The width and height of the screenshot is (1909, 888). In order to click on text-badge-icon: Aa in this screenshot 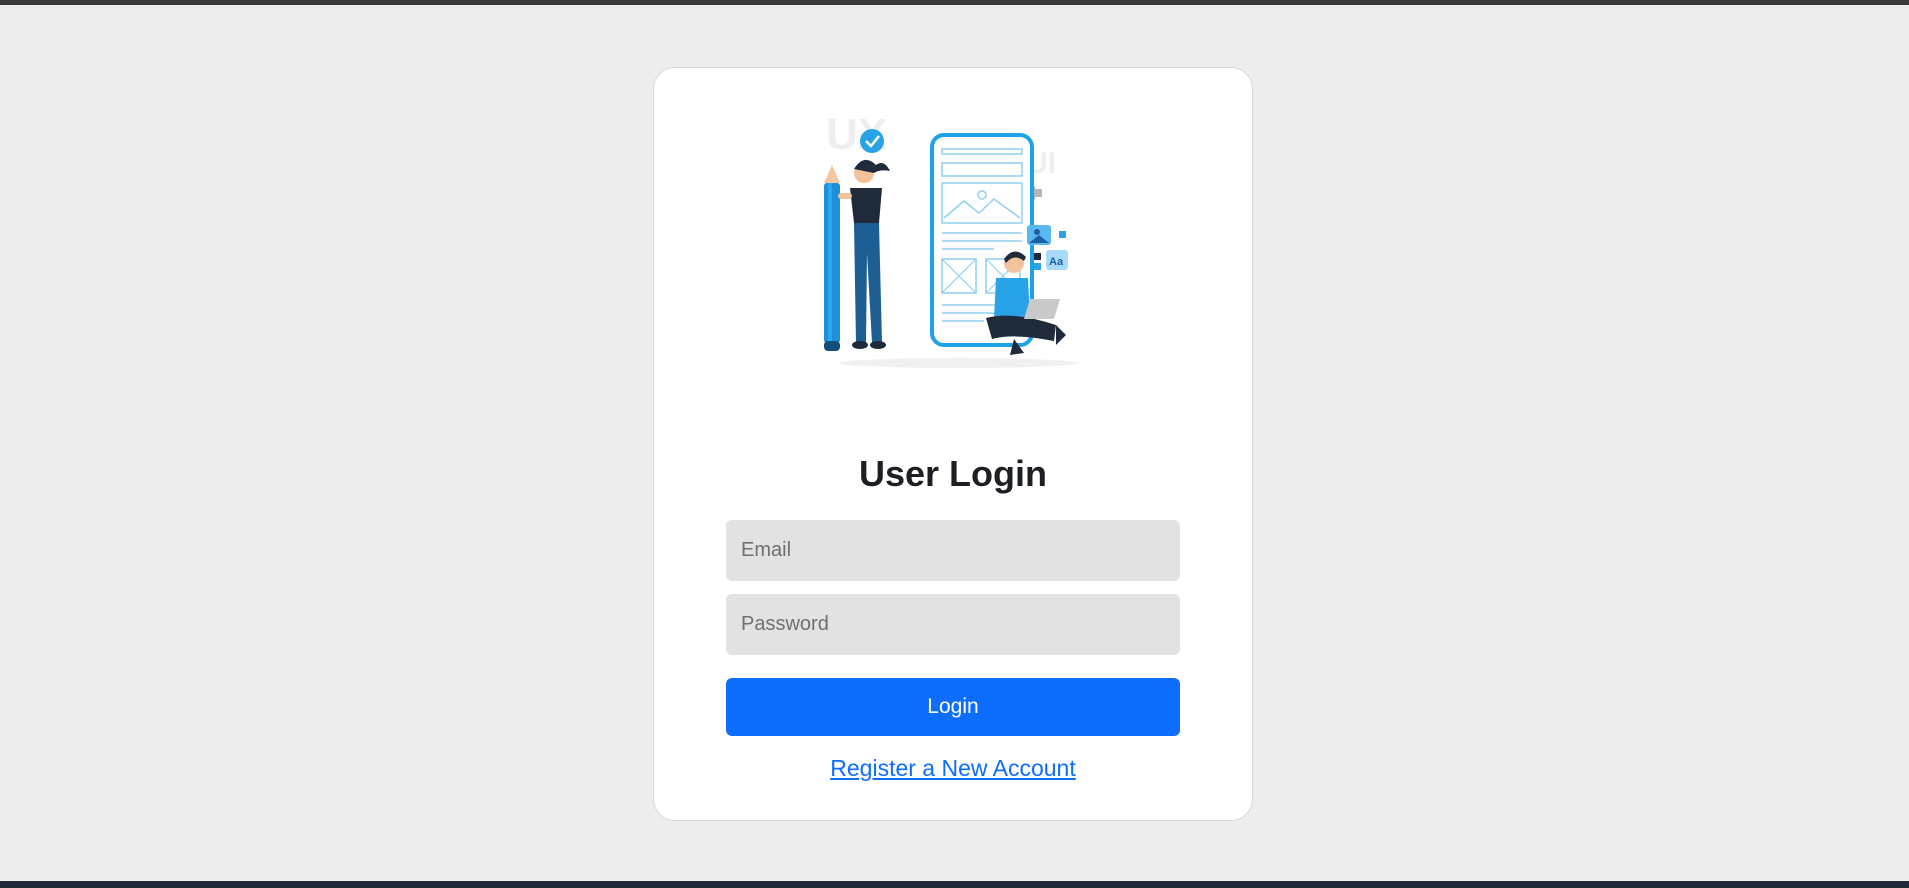, I will do `click(1057, 260)`.